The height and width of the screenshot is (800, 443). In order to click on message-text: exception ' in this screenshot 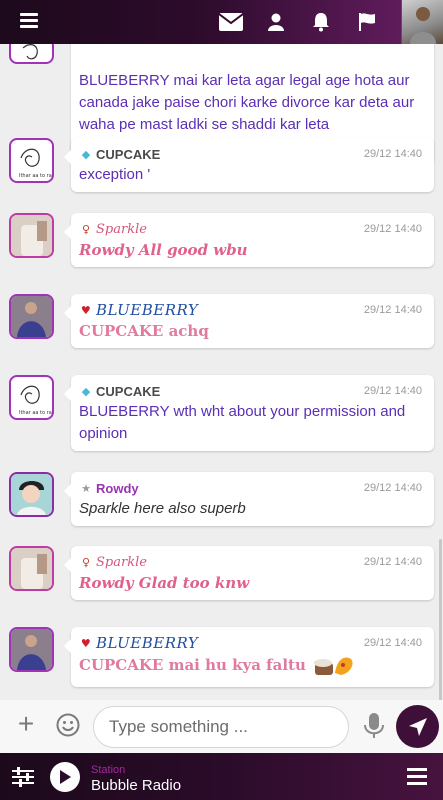, I will do `click(115, 174)`.